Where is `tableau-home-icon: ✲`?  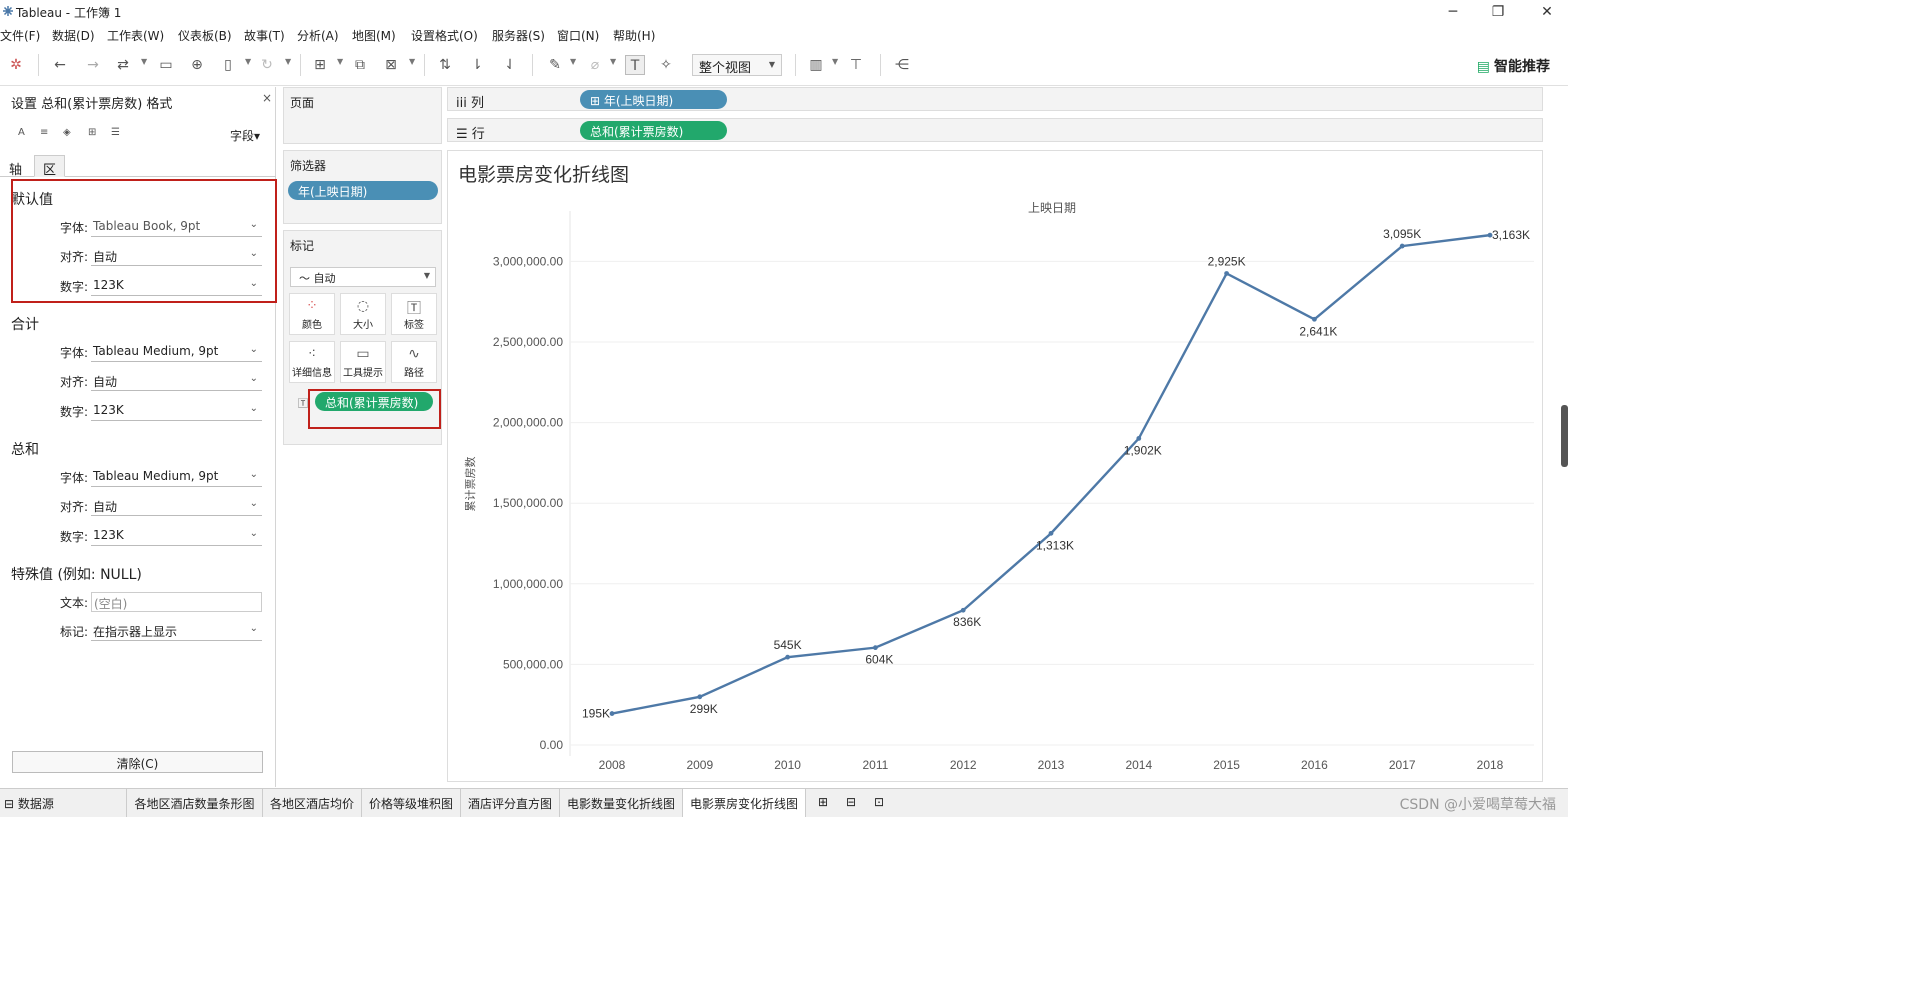 tableau-home-icon: ✲ is located at coordinates (16, 65).